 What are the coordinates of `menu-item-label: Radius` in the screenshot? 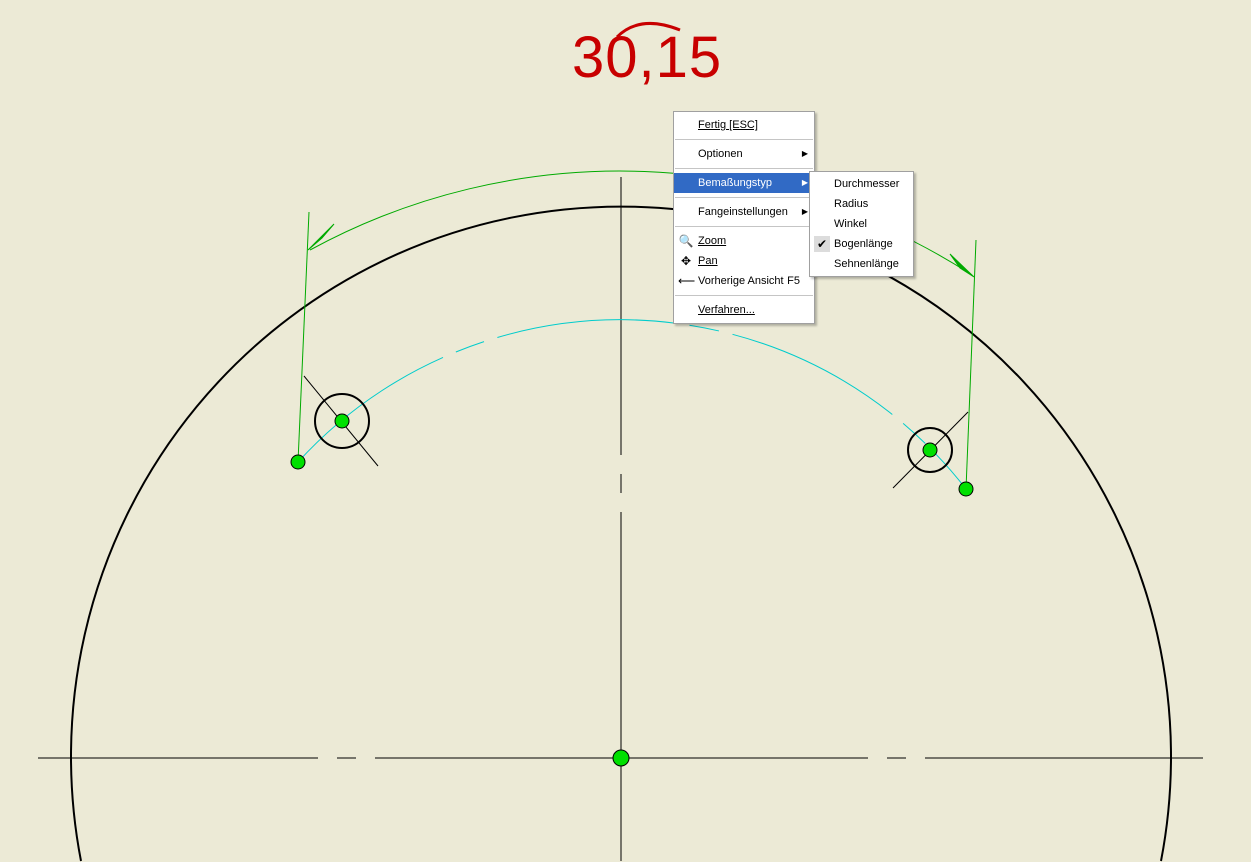 It's located at (851, 204).